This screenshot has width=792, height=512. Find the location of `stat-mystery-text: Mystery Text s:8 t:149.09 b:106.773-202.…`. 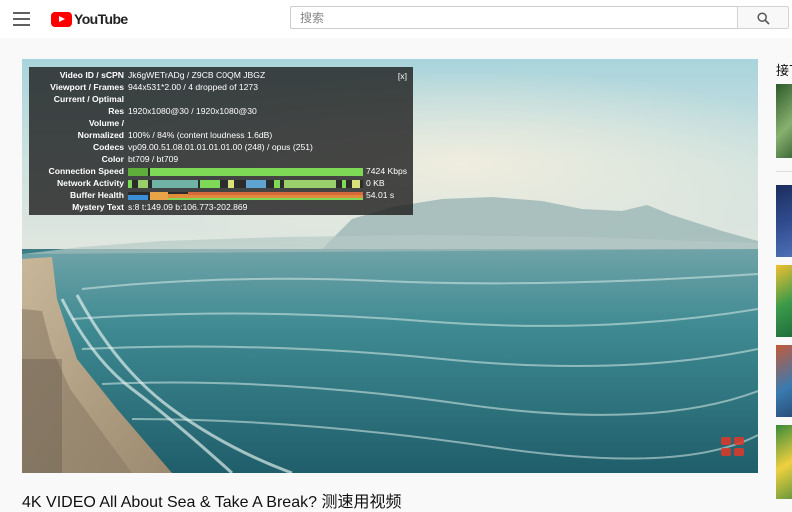

stat-mystery-text: Mystery Text s:8 t:149.09 b:106.773-202.… is located at coordinates (221, 208).